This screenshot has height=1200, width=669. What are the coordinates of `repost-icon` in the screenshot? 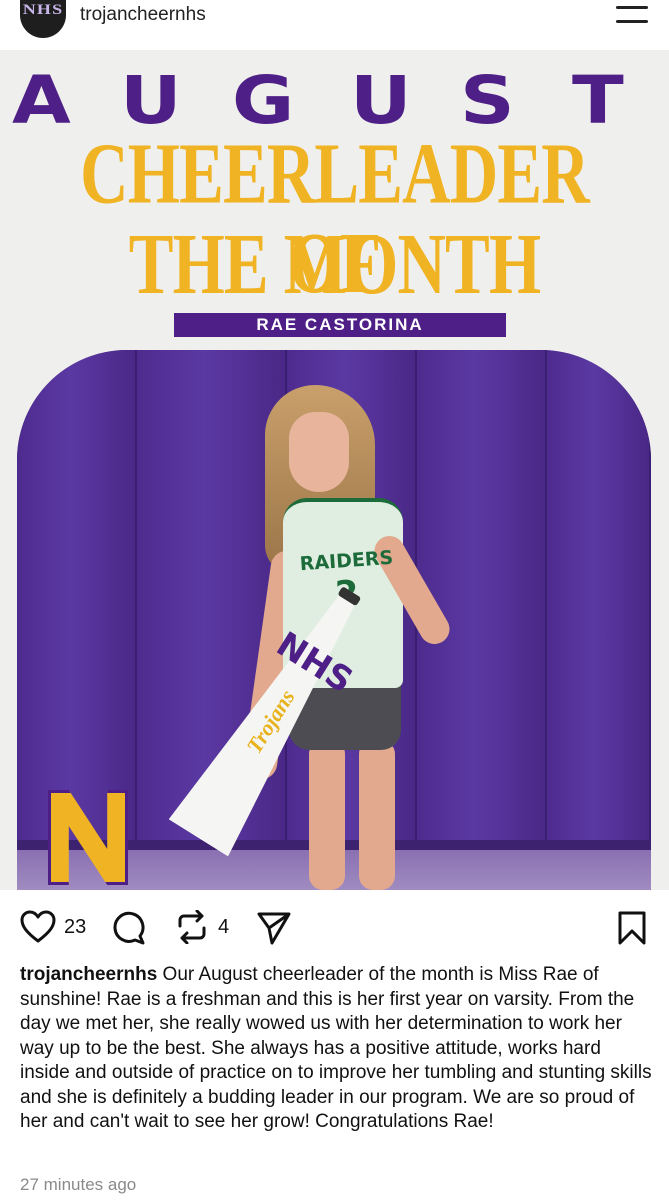 It's located at (192, 927).